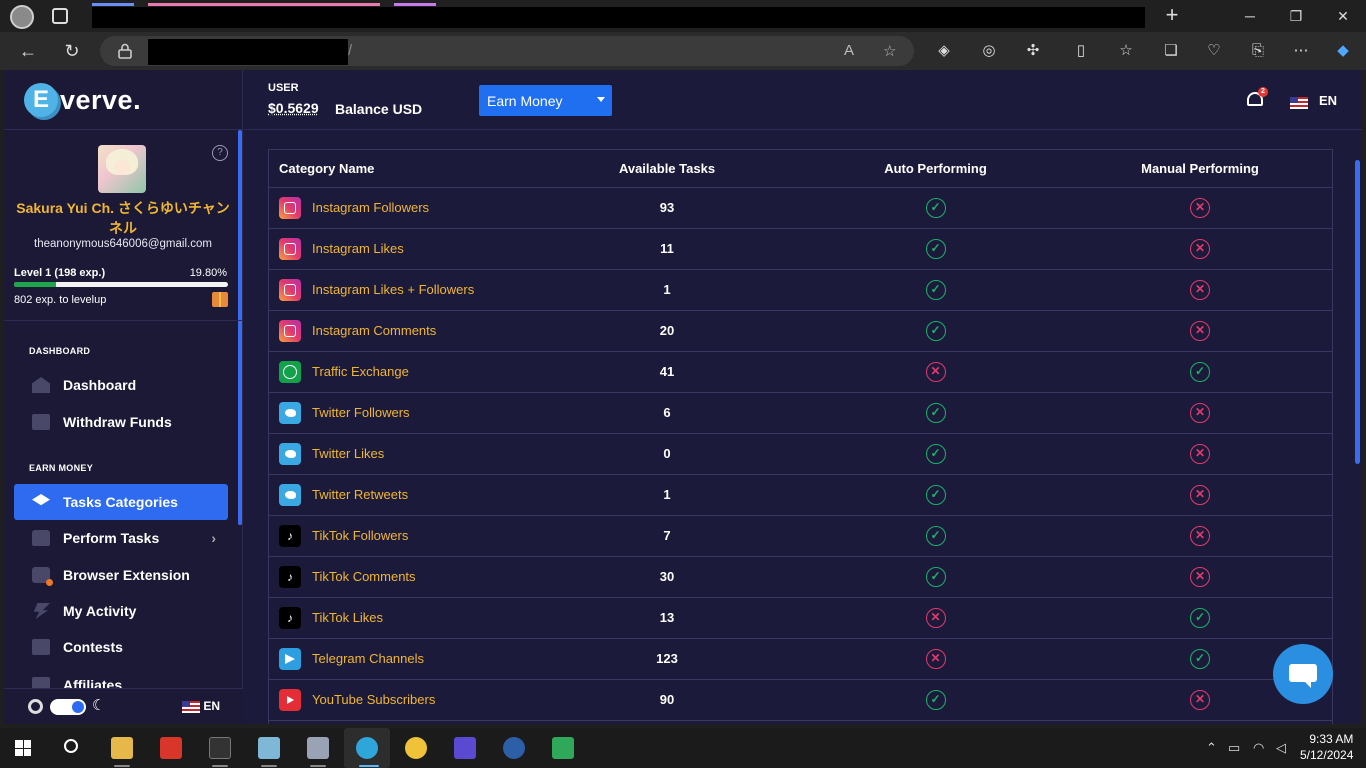  I want to click on category-cell: Twitter Retweets, so click(400, 495).